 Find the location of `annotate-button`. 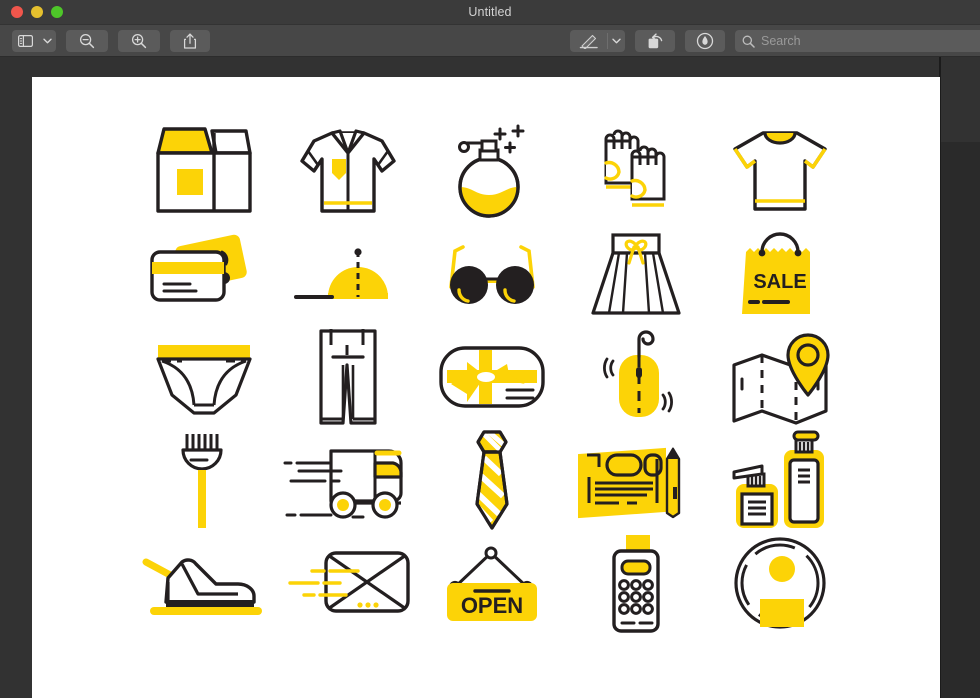

annotate-button is located at coordinates (705, 41).